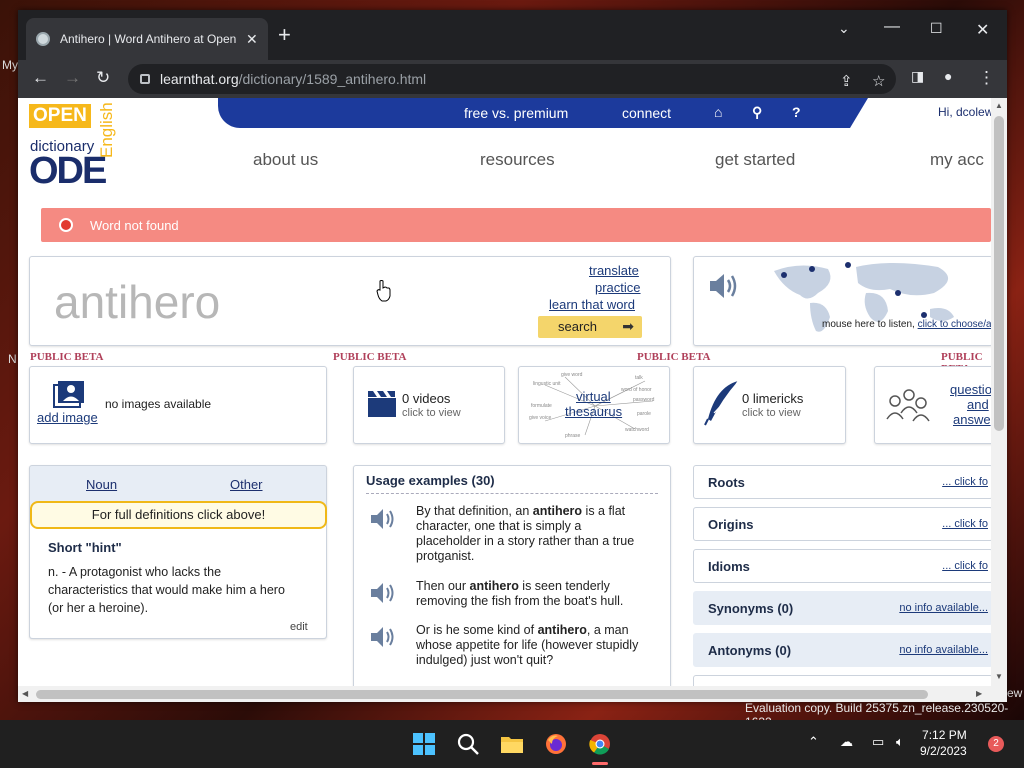 The height and width of the screenshot is (768, 1024). Describe the element at coordinates (573, 436) in the screenshot. I see `svg-text: phrase` at that location.